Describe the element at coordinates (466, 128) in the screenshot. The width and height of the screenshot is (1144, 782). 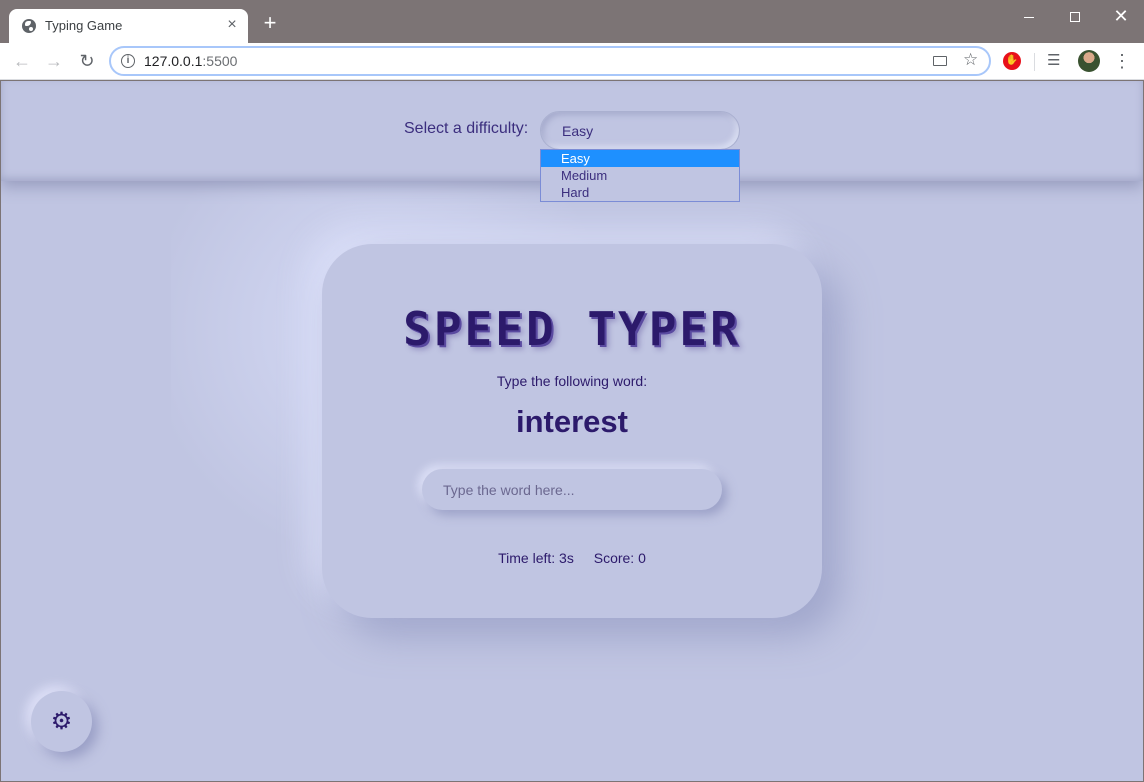
I see `difficulty-label: Select a difficulty:` at that location.